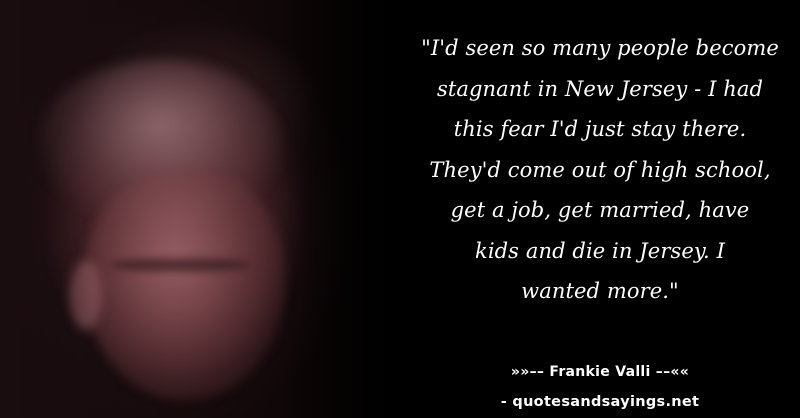 This screenshot has height=418, width=800. Describe the element at coordinates (600, 372) in the screenshot. I see `quote-author: »»–– Frankie Valli ––««` at that location.